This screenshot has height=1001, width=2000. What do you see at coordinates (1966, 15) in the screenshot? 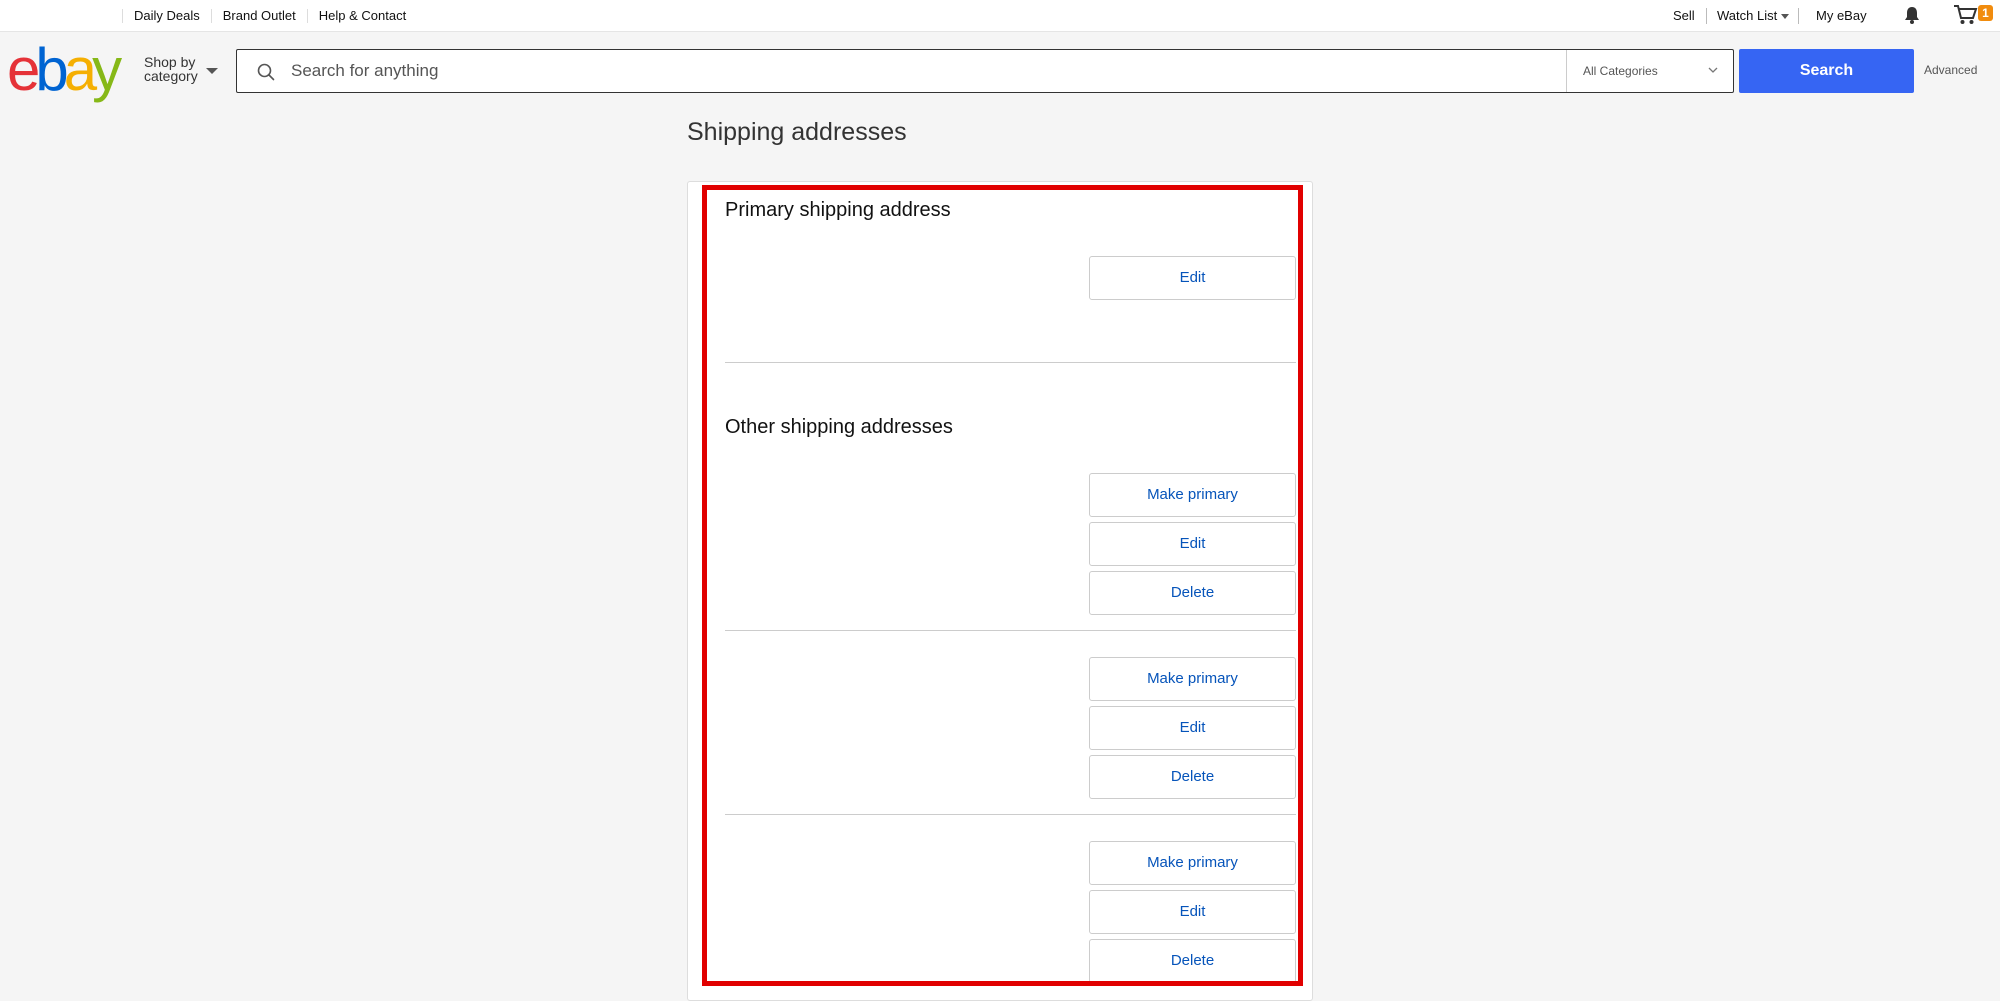
I see `cart-icon` at bounding box center [1966, 15].